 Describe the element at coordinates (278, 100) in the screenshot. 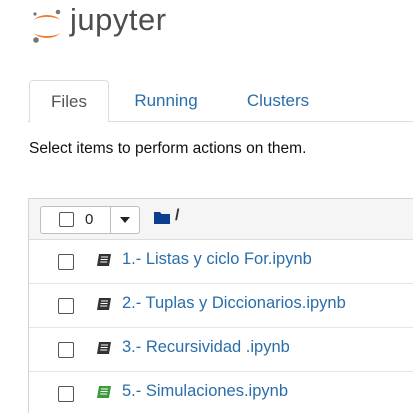

I see `tab-clusters: Clusters` at that location.